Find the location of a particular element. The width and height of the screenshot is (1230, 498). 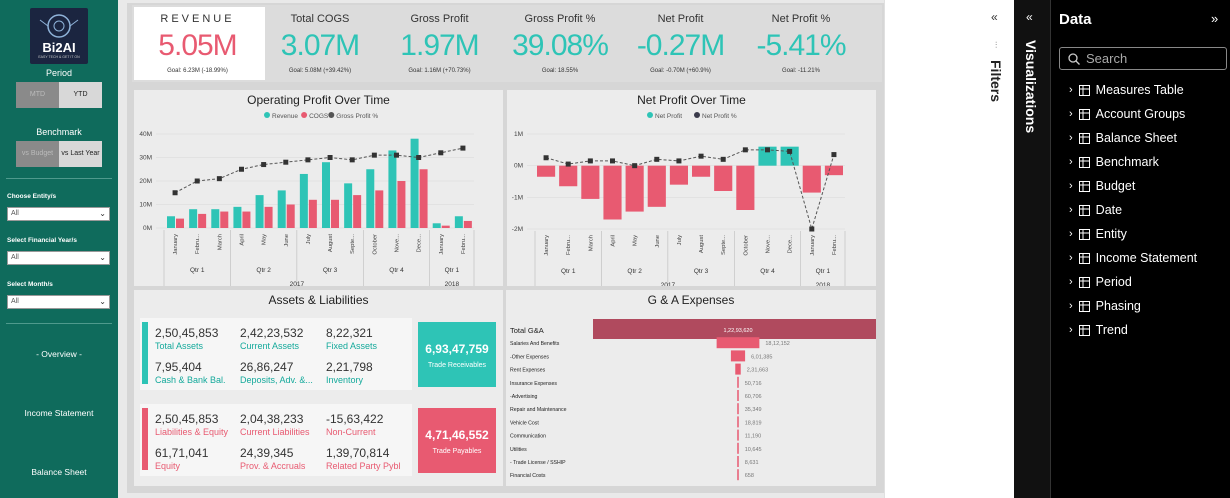

kpi-card: Total COGS 3.07M Goal: 5.08M (+39.42%) is located at coordinates (320, 41).